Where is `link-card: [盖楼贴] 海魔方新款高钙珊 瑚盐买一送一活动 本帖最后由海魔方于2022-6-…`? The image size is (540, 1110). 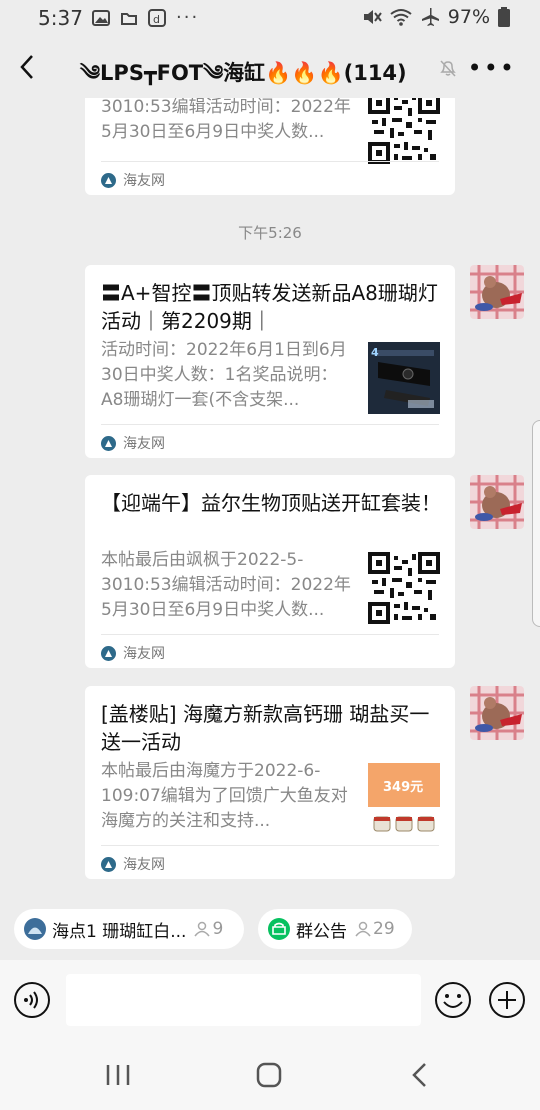
link-card: [盖楼贴] 海魔方新款高钙珊 瑚盐买一送一活动 本帖最后由海魔方于2022-6-… is located at coordinates (270, 782).